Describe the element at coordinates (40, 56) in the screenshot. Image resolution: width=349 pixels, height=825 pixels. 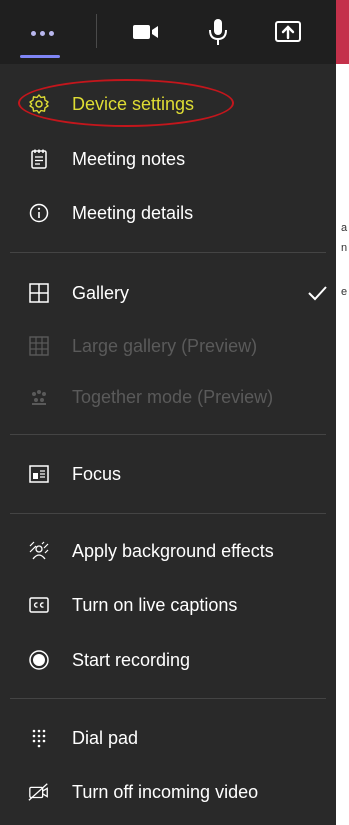
I see `active-indicator` at that location.